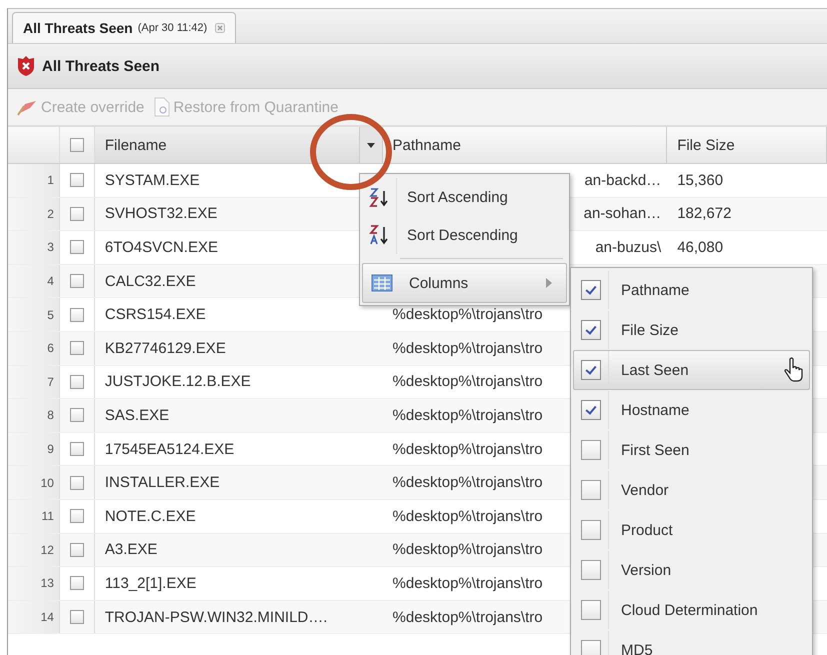  What do you see at coordinates (549, 283) in the screenshot?
I see `submenu-arrow-icon` at bounding box center [549, 283].